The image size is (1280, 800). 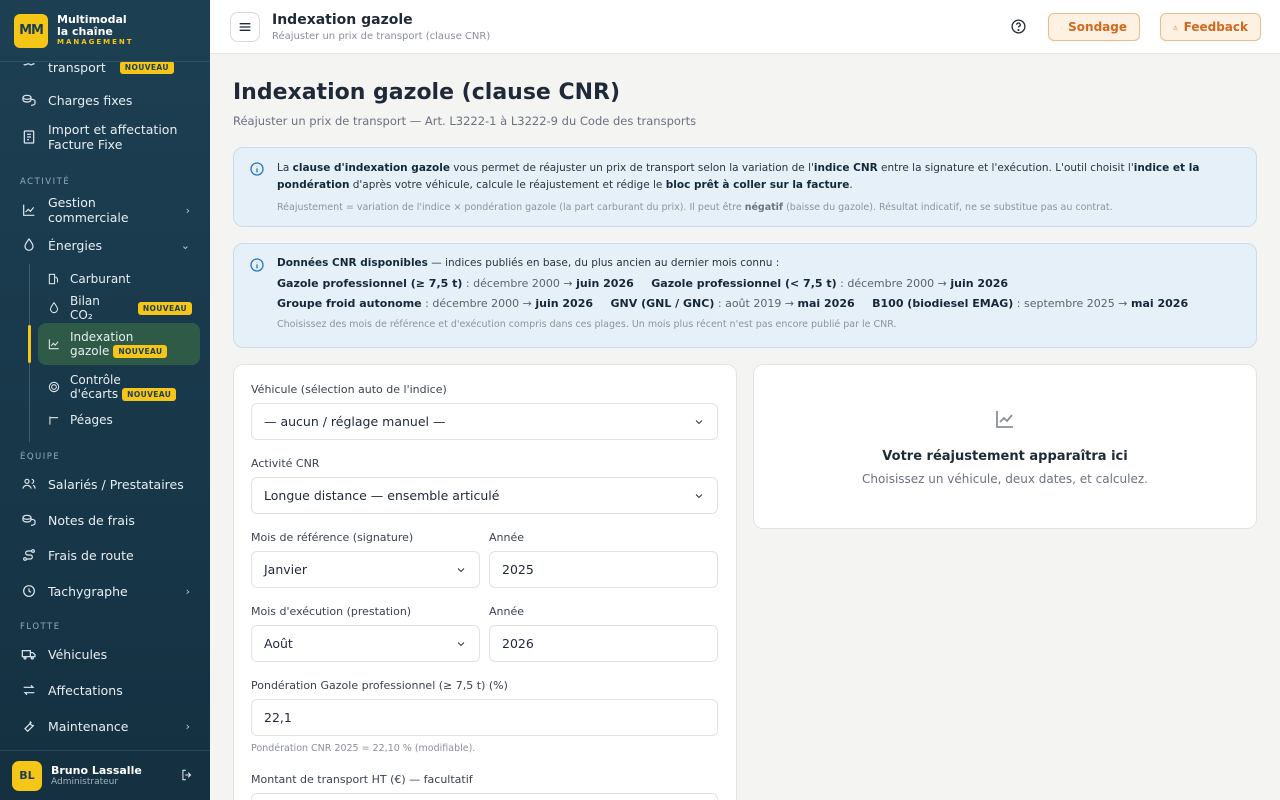 What do you see at coordinates (54, 279) in the screenshot?
I see `fuel-pump-icon` at bounding box center [54, 279].